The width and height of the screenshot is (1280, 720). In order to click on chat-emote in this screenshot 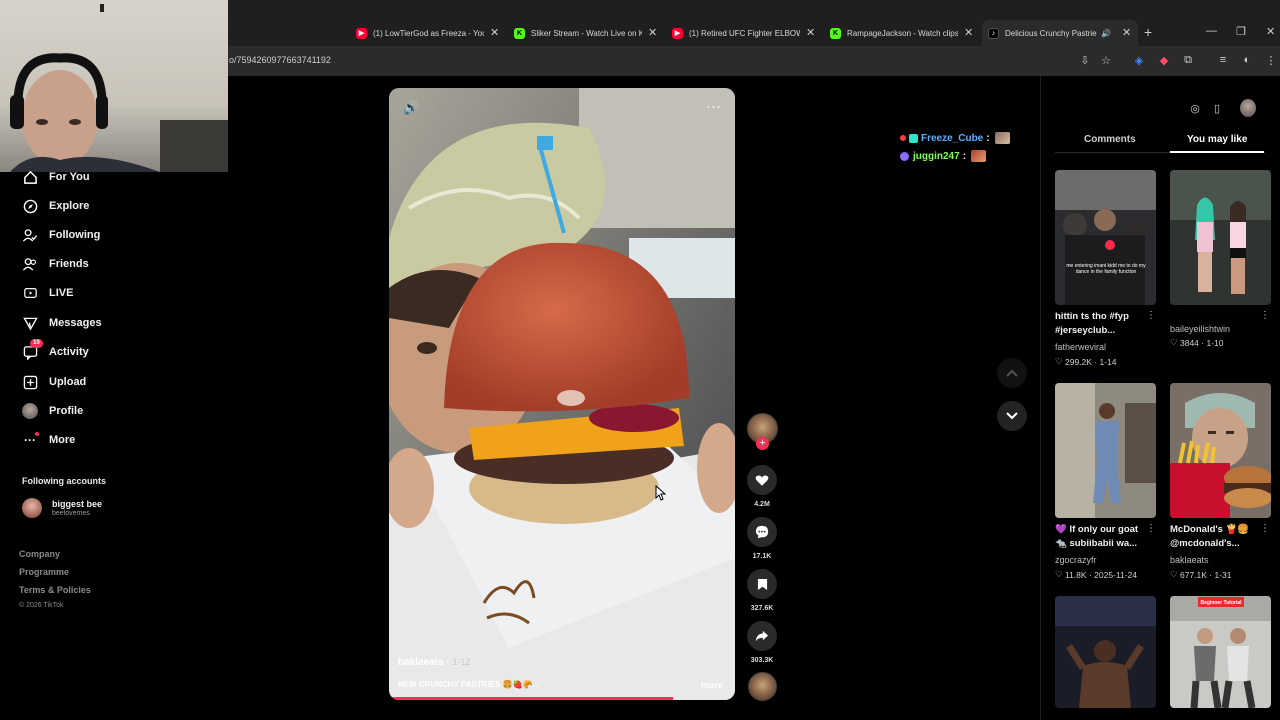, I will do `click(979, 156)`.